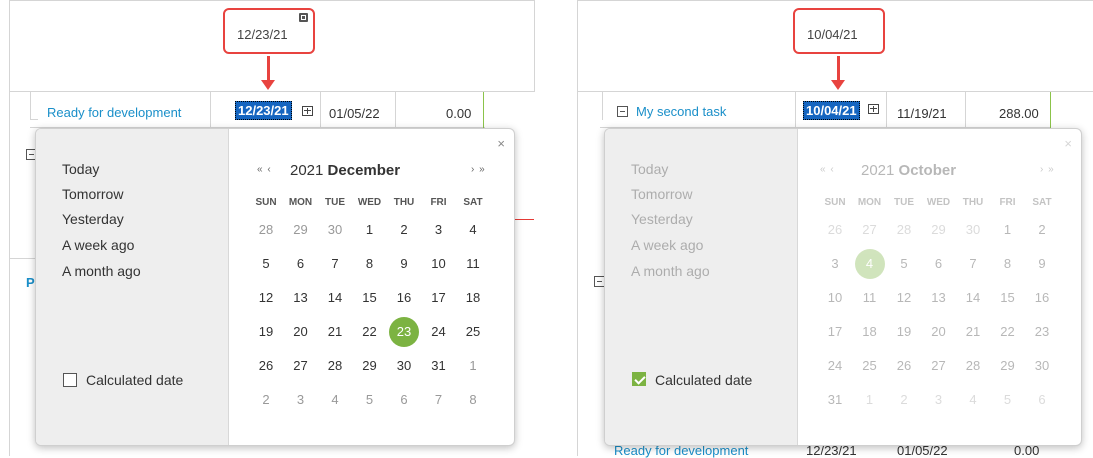 The height and width of the screenshot is (458, 1093). Describe the element at coordinates (80, 169) in the screenshot. I see `shortcut-today: Today` at that location.